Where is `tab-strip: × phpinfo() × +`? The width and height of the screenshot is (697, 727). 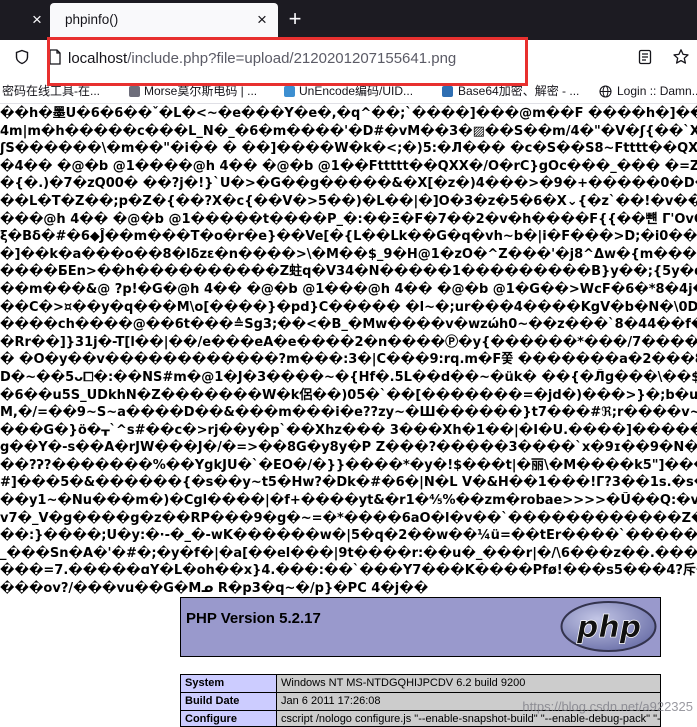
tab-strip: × phpinfo() × + is located at coordinates (348, 20).